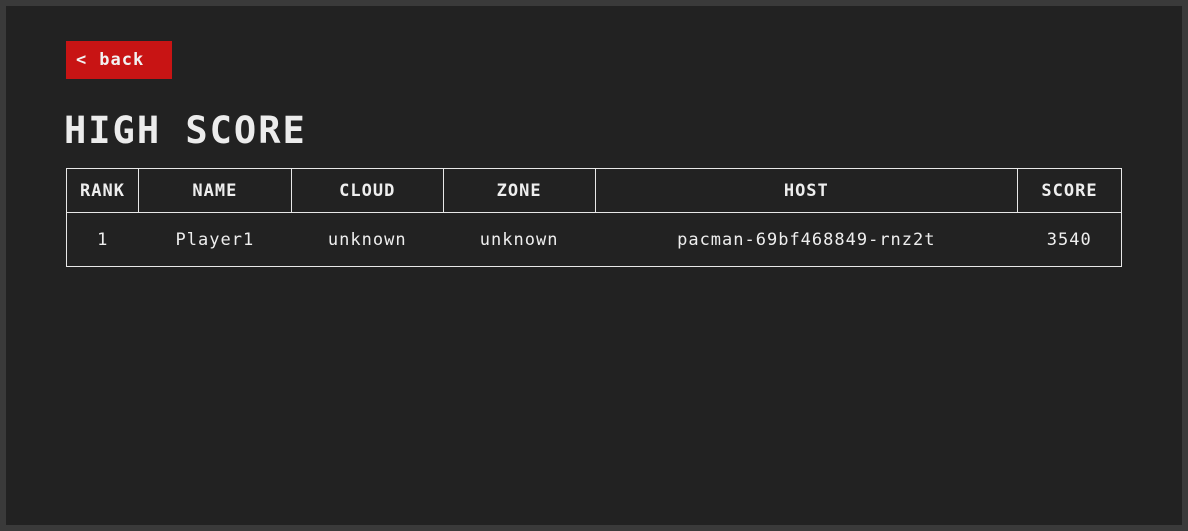 The width and height of the screenshot is (1188, 531). Describe the element at coordinates (519, 239) in the screenshot. I see `cell-zone: unknown` at that location.